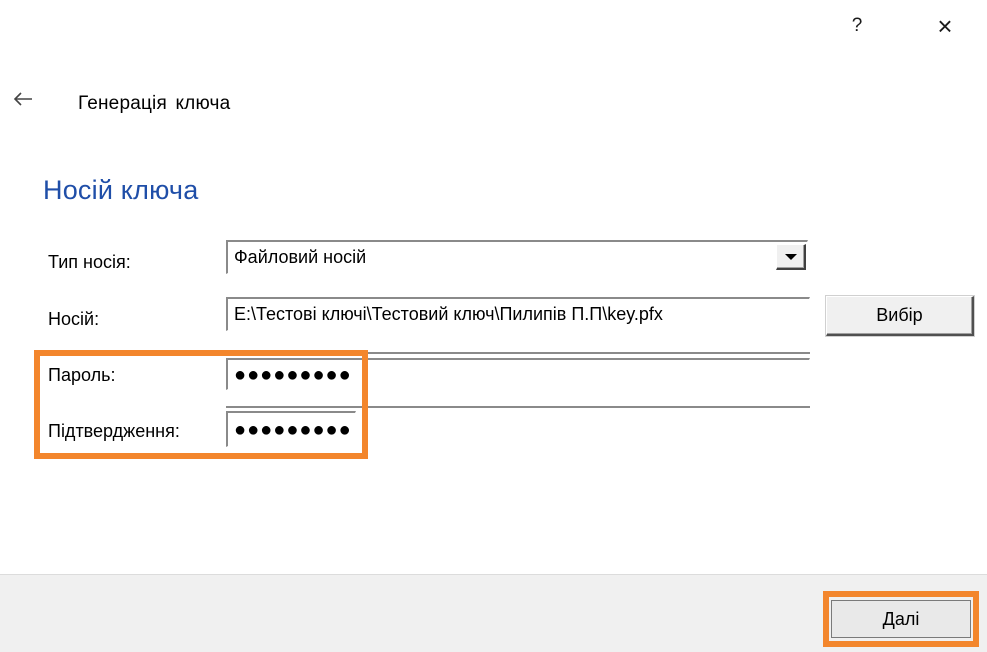 The width and height of the screenshot is (987, 652). Describe the element at coordinates (74, 319) in the screenshot. I see `media-label: Носій:` at that location.